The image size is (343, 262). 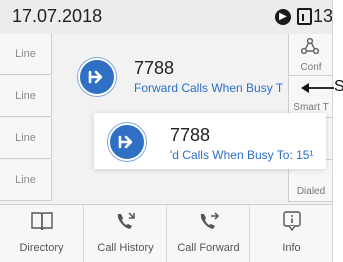 What do you see at coordinates (26, 96) in the screenshot?
I see `line-key-2: Line` at bounding box center [26, 96].